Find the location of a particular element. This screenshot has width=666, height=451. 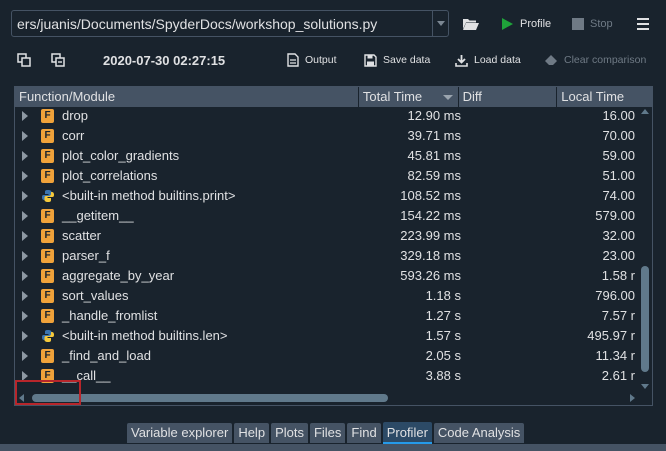

function-name: plot_correlations is located at coordinates (110, 175).